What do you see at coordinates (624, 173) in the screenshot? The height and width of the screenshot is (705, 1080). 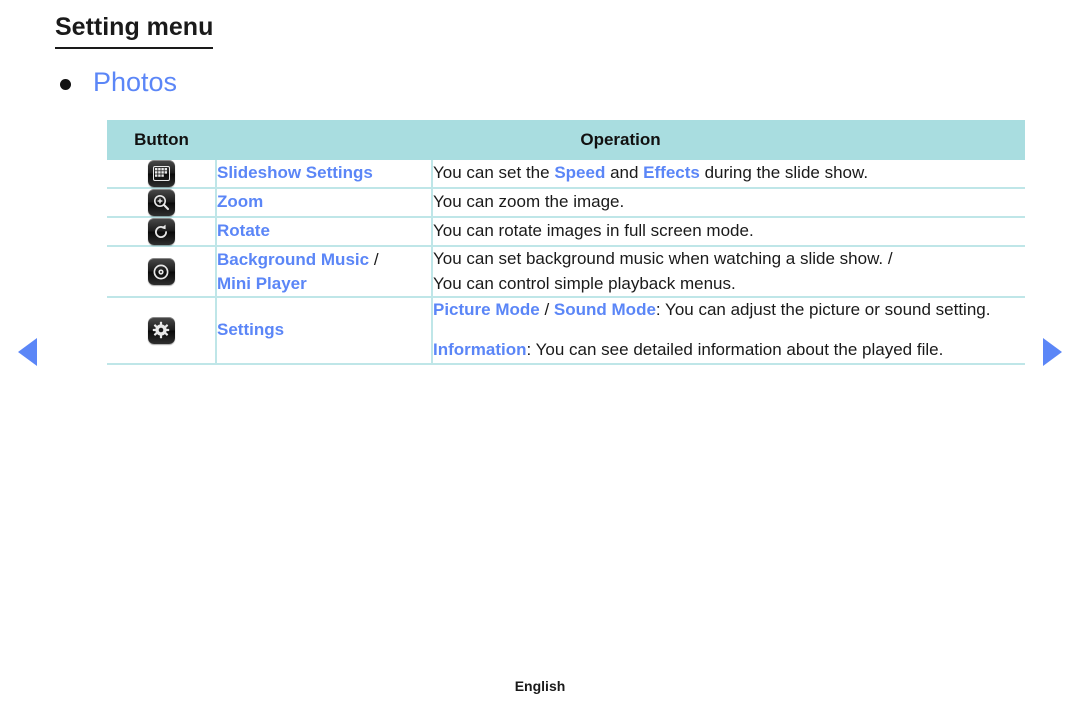 I see `op-text-part: and` at bounding box center [624, 173].